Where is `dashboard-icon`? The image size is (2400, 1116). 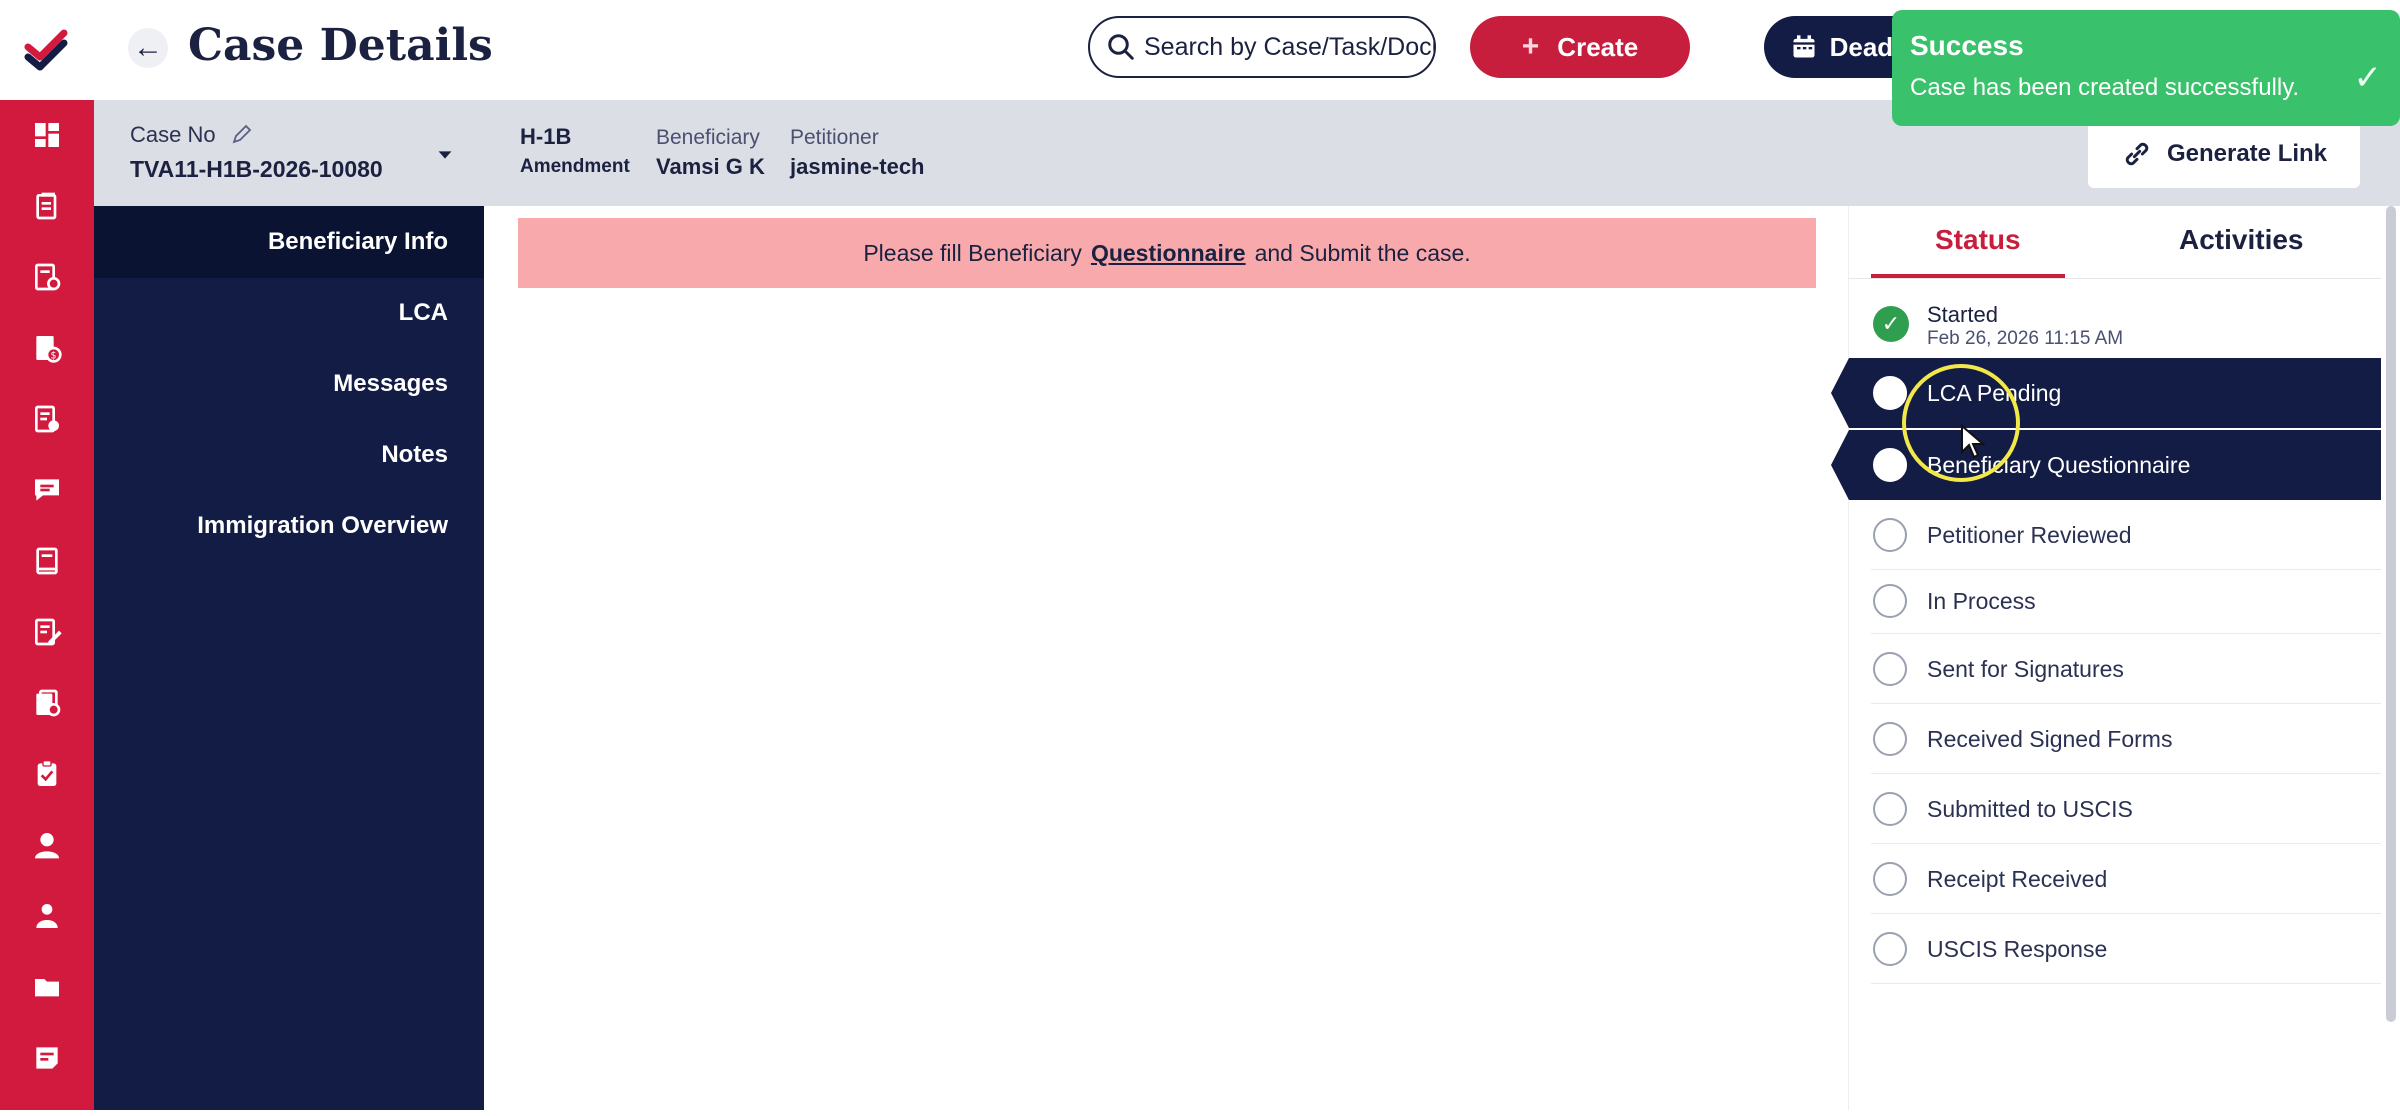
dashboard-icon is located at coordinates (47, 135).